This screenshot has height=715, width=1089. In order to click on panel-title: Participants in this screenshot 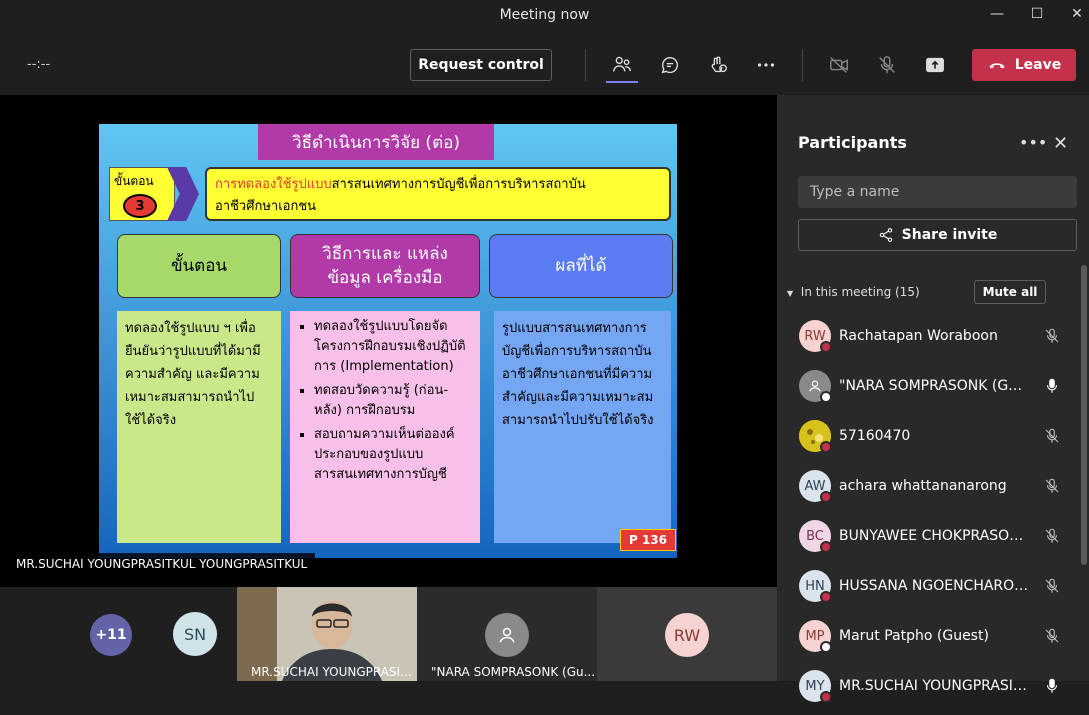, I will do `click(852, 142)`.